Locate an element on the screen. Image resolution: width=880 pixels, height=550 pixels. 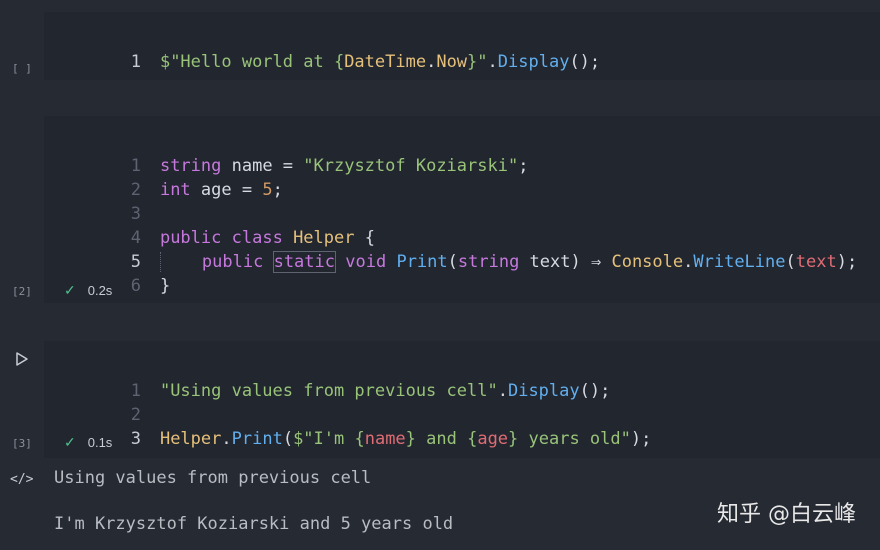
code-token: }" is located at coordinates (477, 62).